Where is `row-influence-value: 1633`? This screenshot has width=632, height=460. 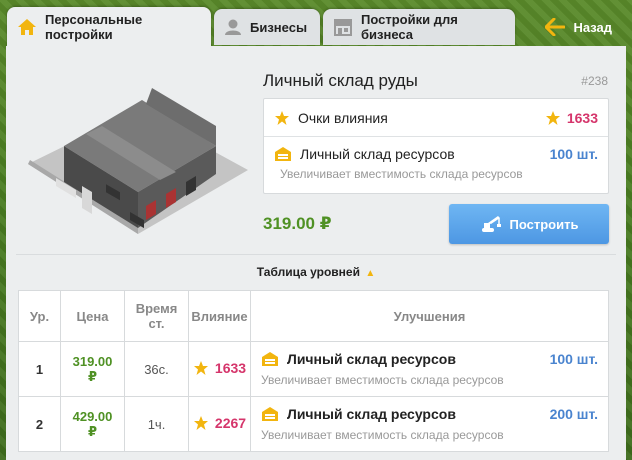
row-influence-value: 1633 is located at coordinates (230, 367).